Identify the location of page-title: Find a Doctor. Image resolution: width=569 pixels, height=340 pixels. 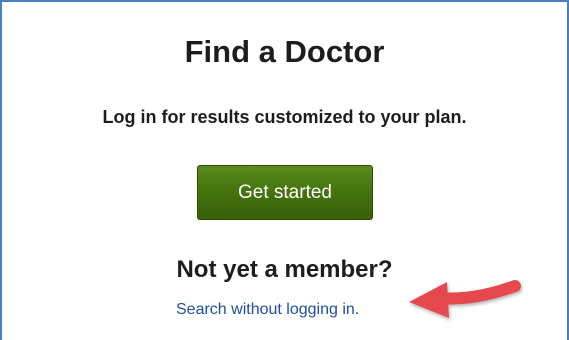
(284, 51).